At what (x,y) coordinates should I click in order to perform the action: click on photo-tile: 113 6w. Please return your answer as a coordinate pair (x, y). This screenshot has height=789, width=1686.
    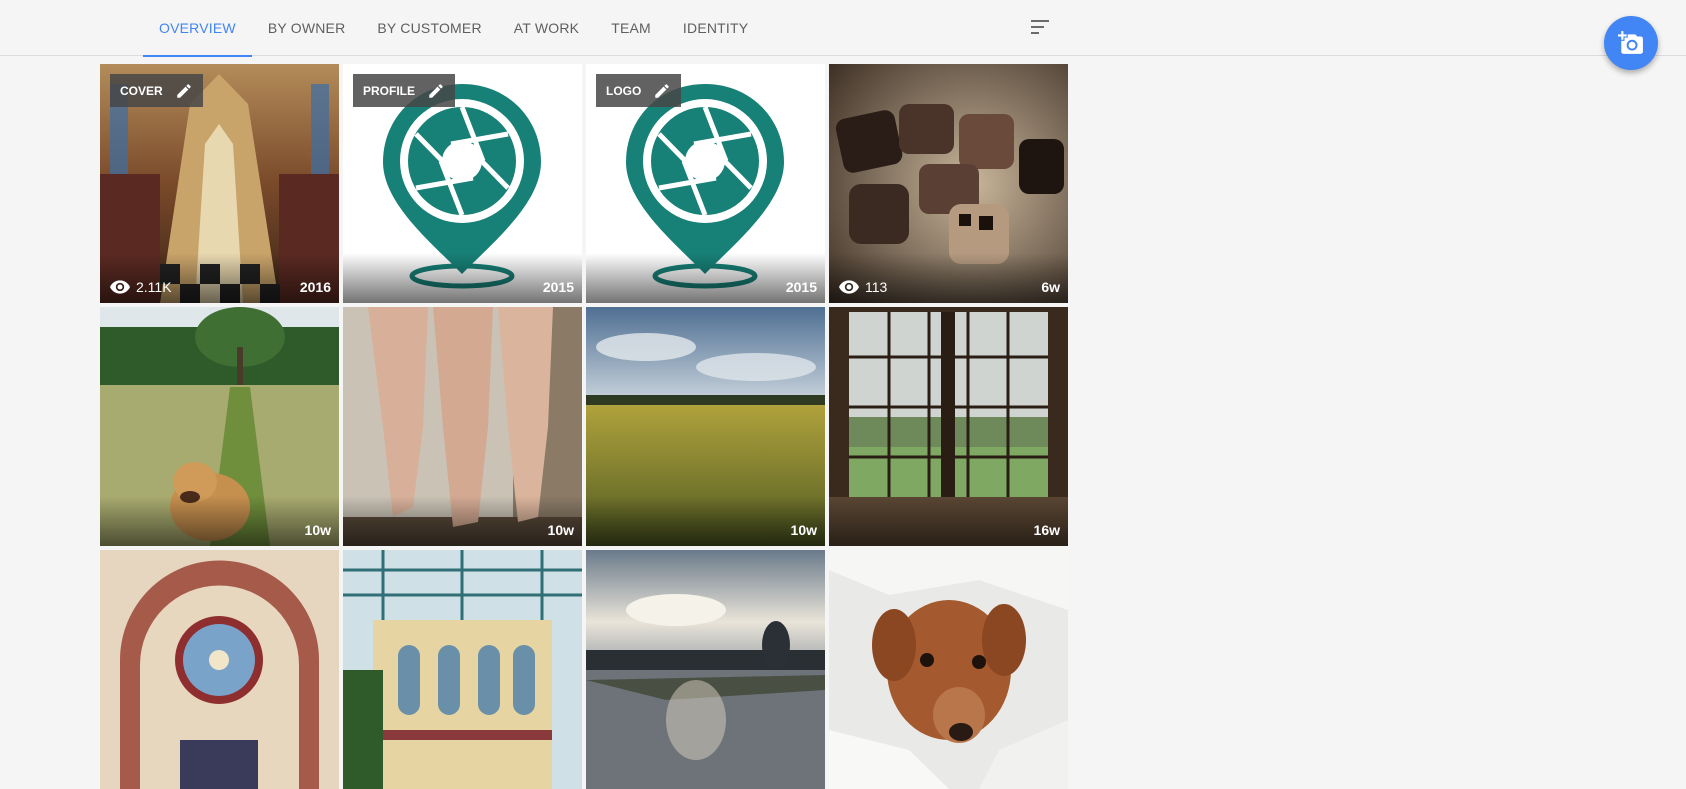
    Looking at the image, I should click on (948, 183).